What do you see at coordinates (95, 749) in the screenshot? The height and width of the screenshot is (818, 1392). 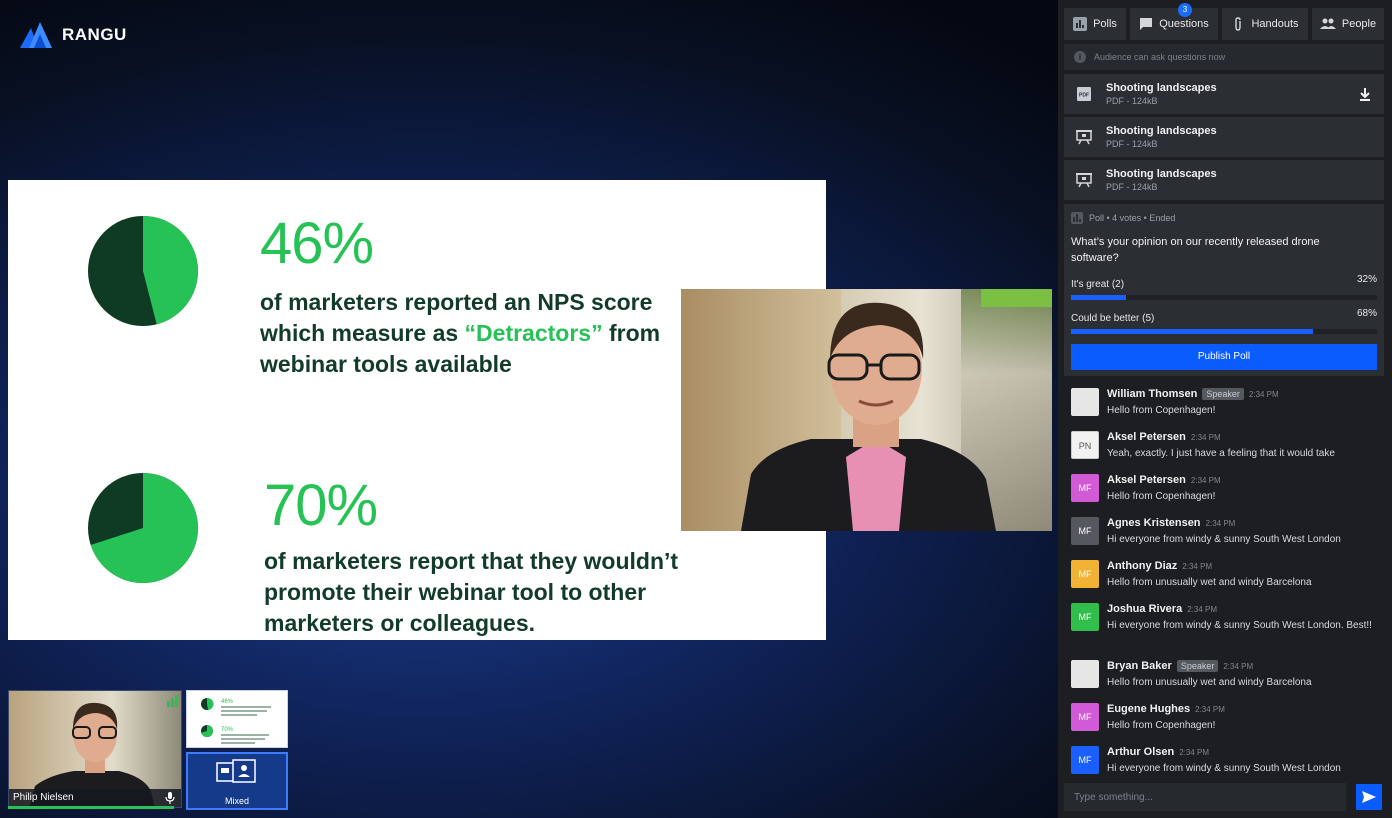 I see `camera-thumbnail: Philip Nielsen` at bounding box center [95, 749].